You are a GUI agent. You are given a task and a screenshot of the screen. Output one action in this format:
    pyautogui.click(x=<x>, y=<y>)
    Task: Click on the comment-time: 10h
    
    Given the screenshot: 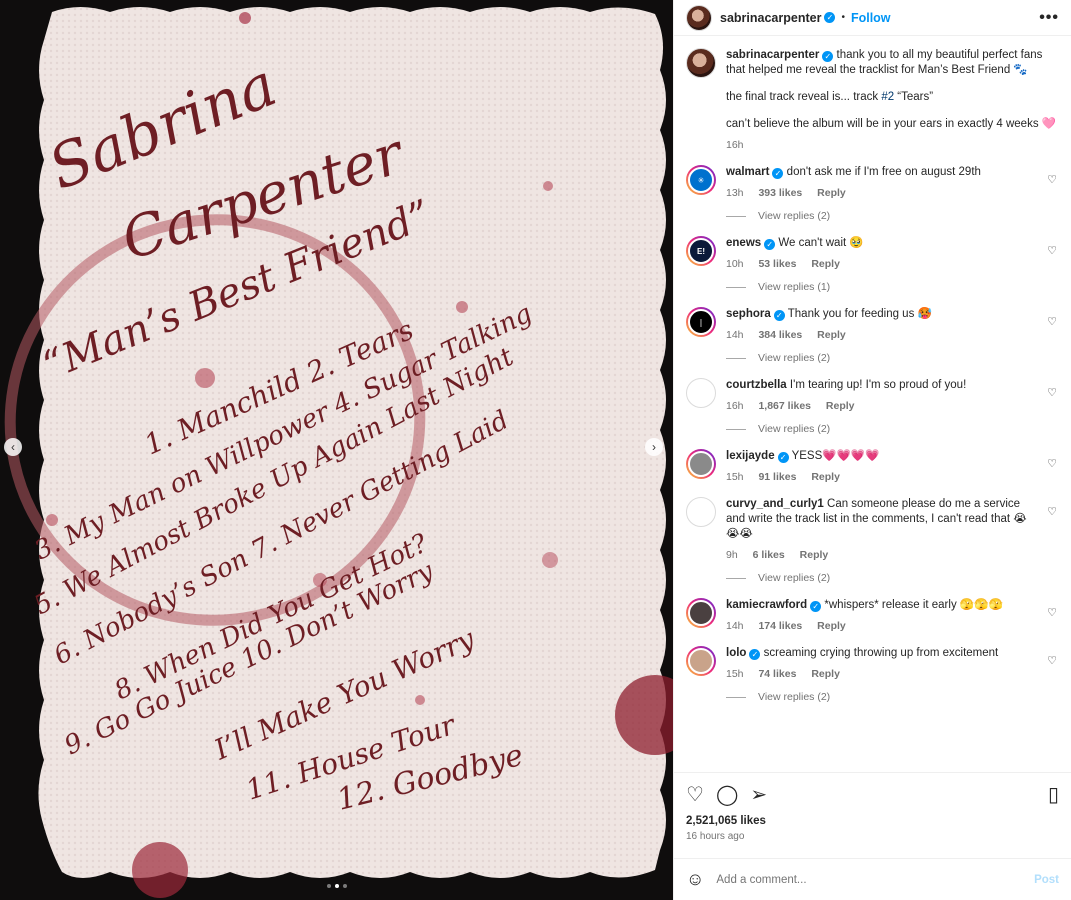 What is the action you would take?
    pyautogui.click(x=735, y=264)
    